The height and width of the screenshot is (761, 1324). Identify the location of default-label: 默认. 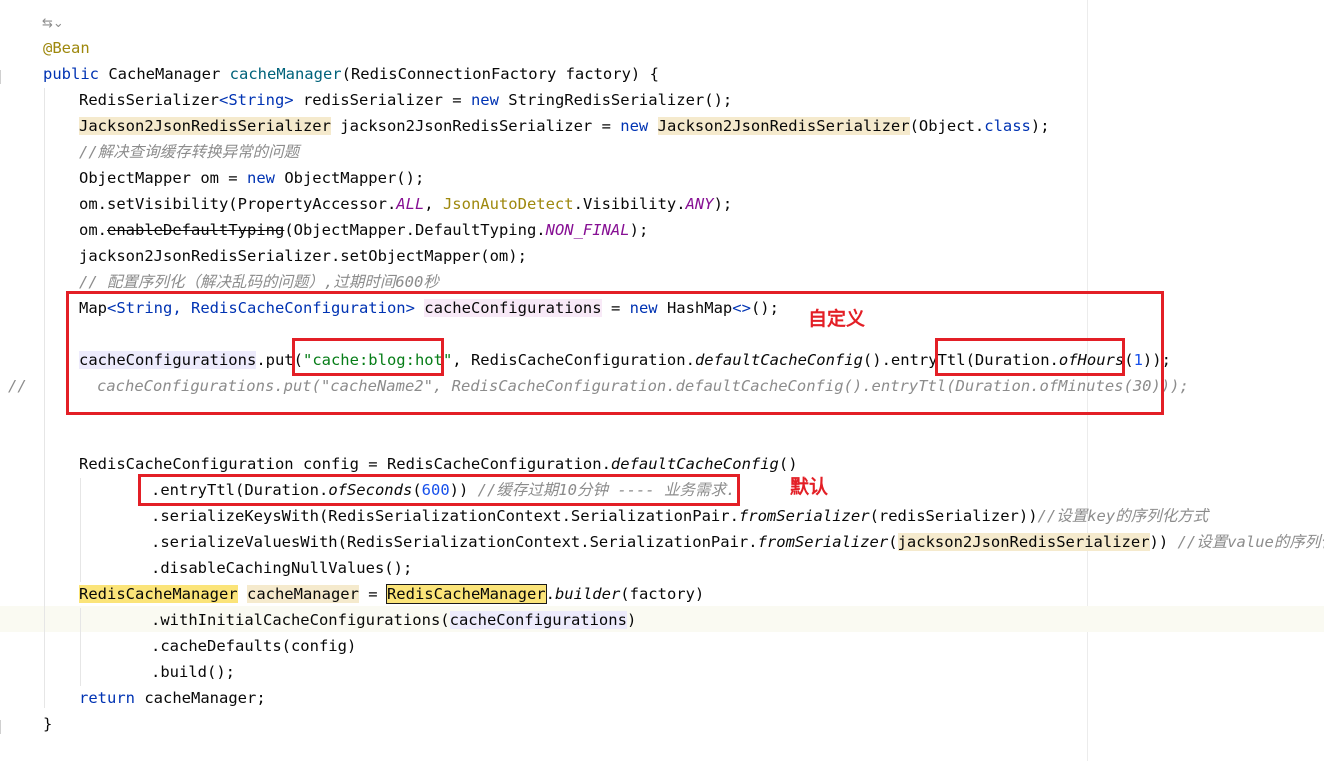
(809, 487).